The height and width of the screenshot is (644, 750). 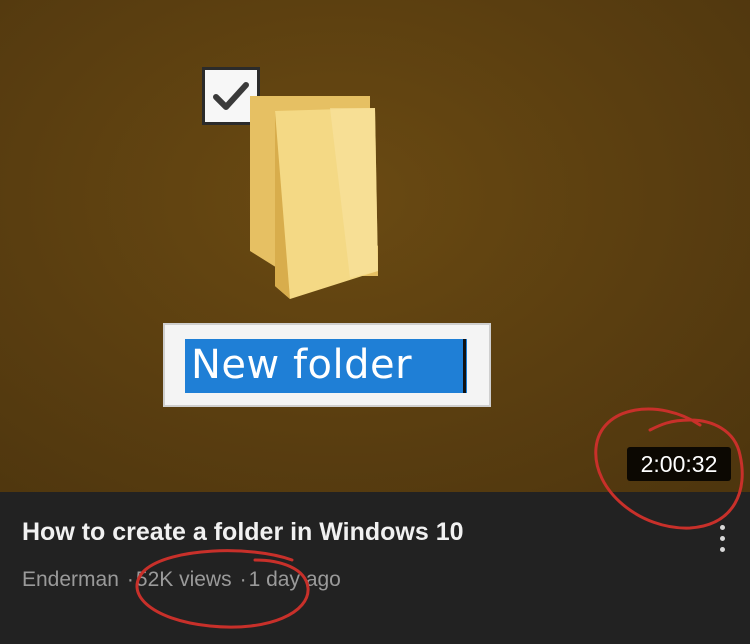 I want to click on video-meta: Enderman ·52K views ·1 day ago, so click(x=182, y=580).